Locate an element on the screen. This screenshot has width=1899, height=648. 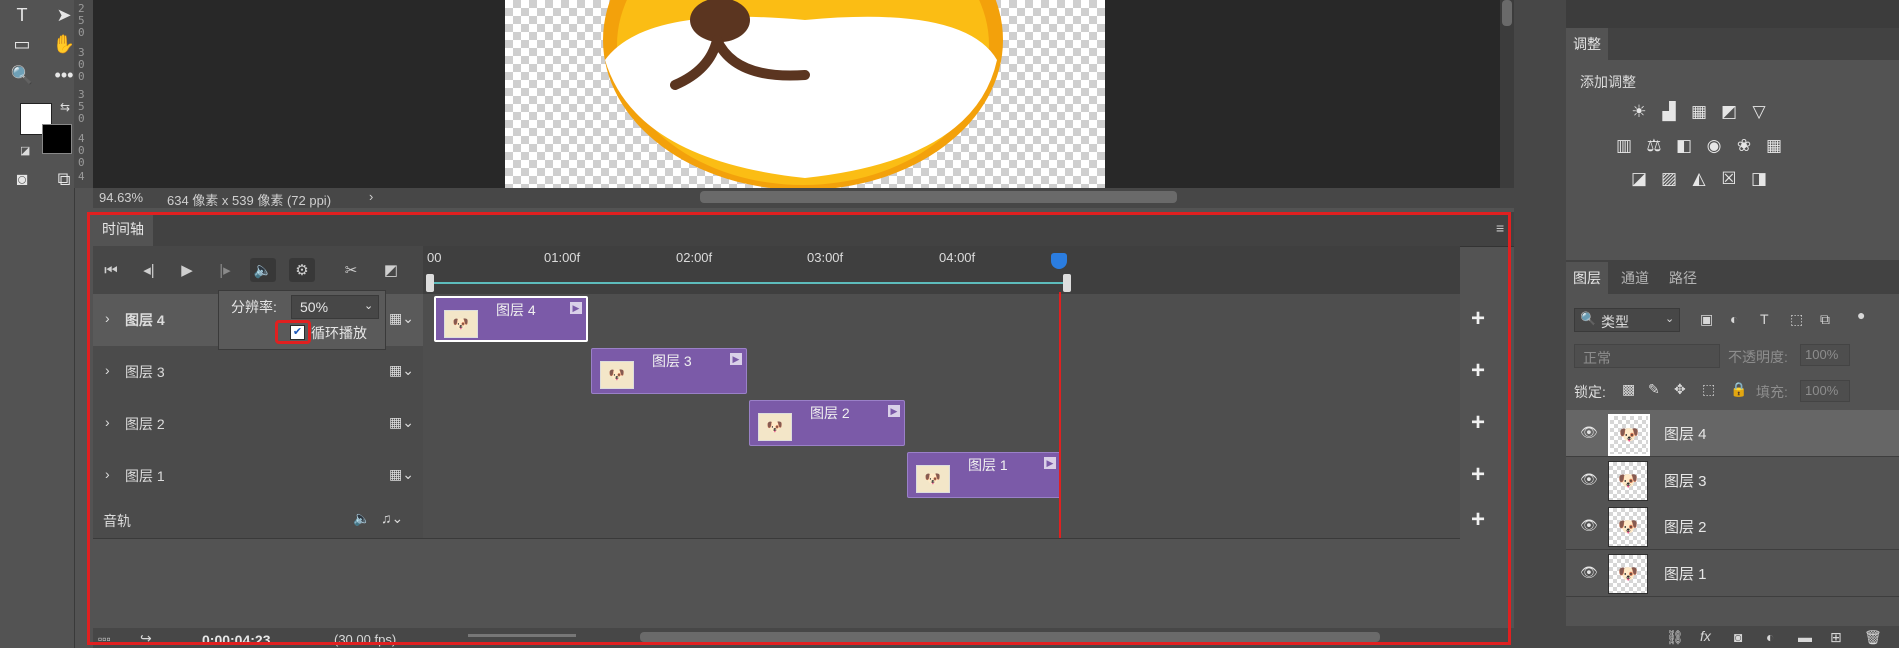
levels-icon: ▟ is located at coordinates (1669, 112).